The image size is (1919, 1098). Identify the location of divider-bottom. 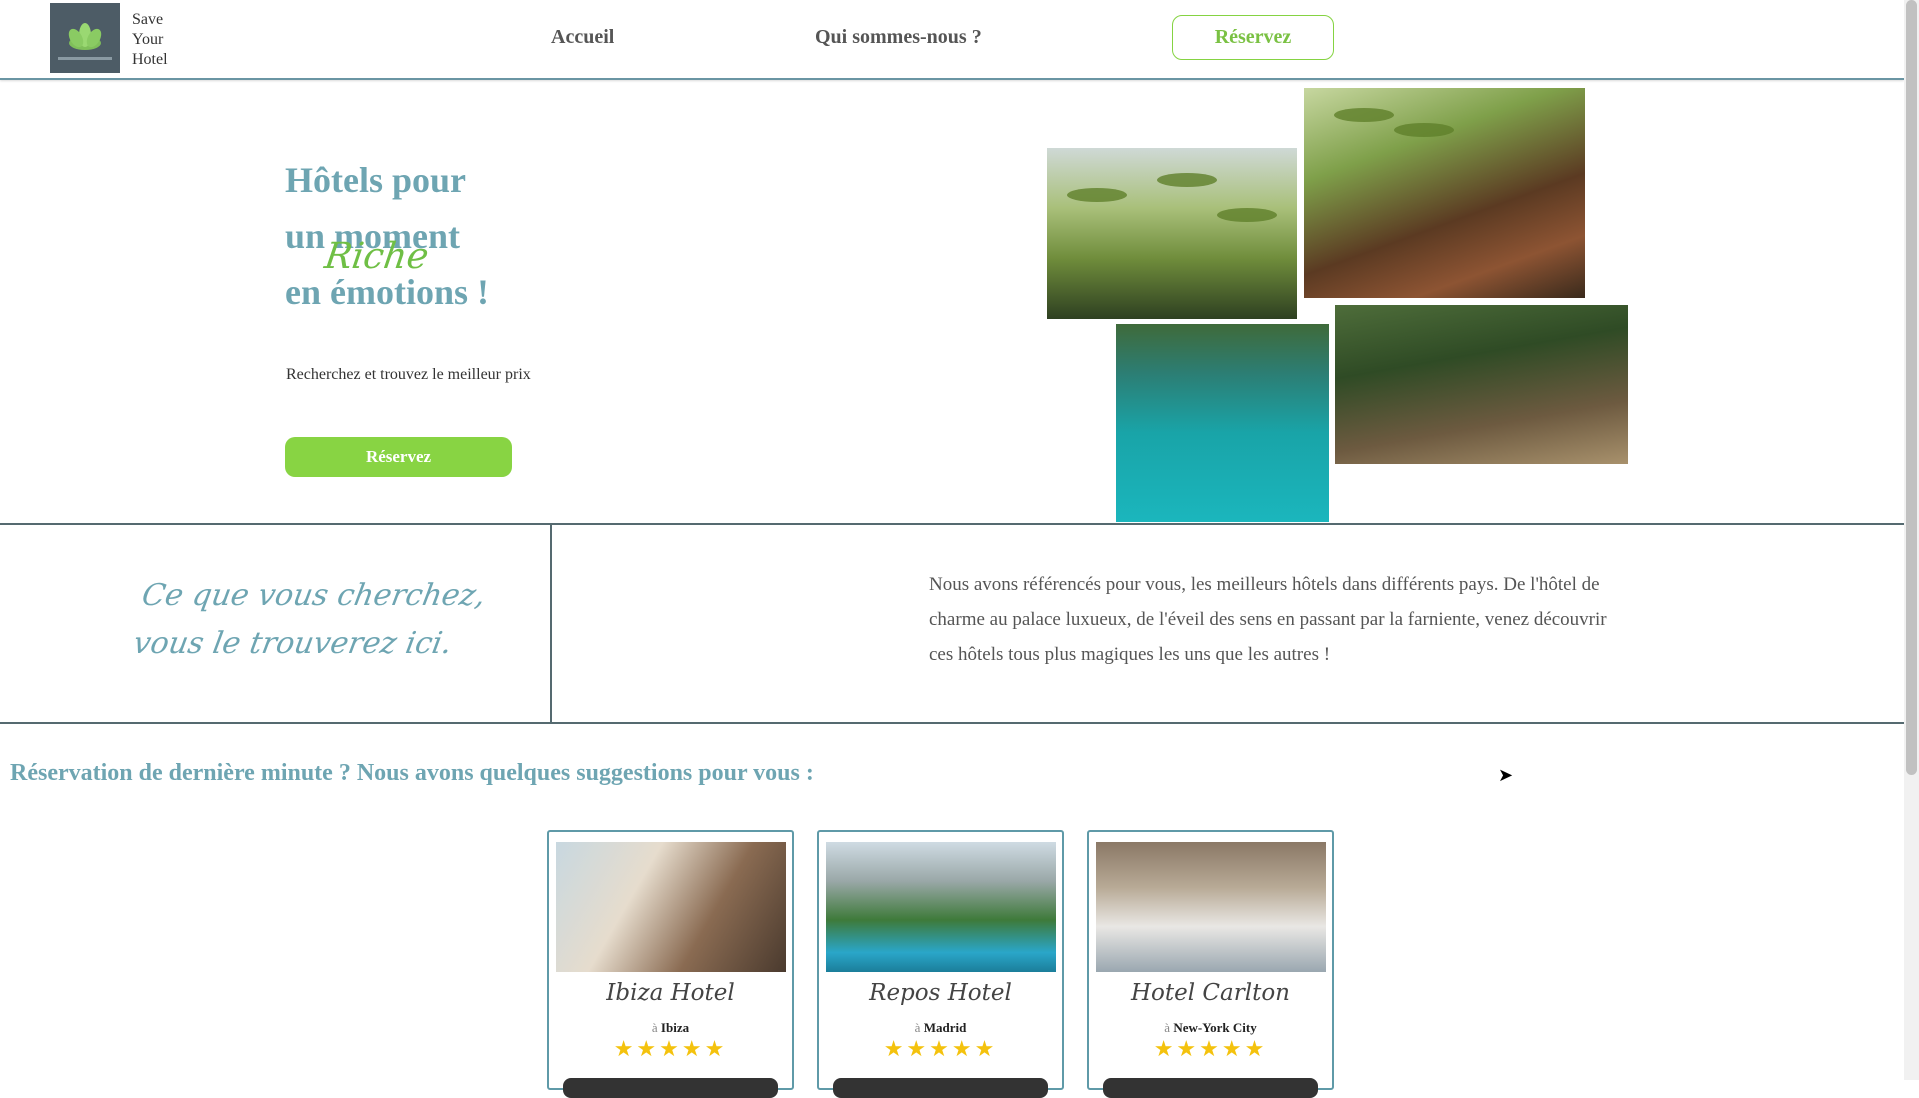
(952, 723).